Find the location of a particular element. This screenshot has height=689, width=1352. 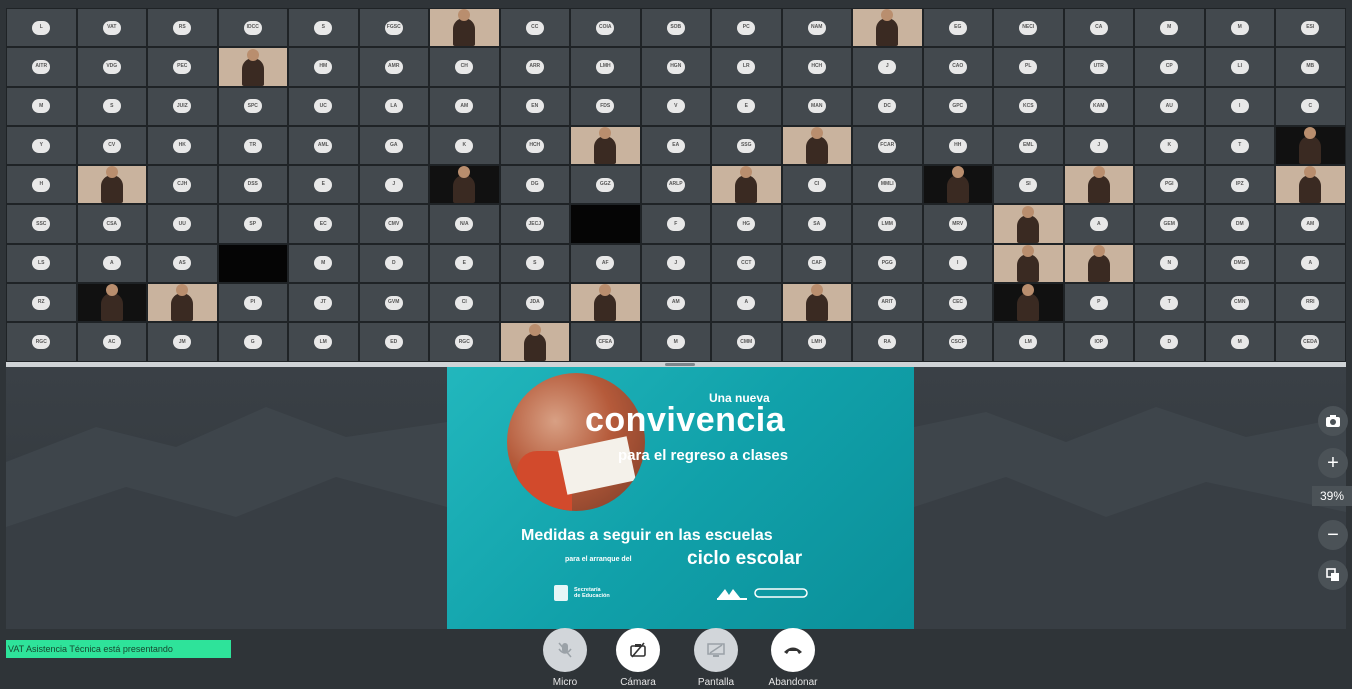

zoom-out-button: − is located at coordinates (1333, 535).